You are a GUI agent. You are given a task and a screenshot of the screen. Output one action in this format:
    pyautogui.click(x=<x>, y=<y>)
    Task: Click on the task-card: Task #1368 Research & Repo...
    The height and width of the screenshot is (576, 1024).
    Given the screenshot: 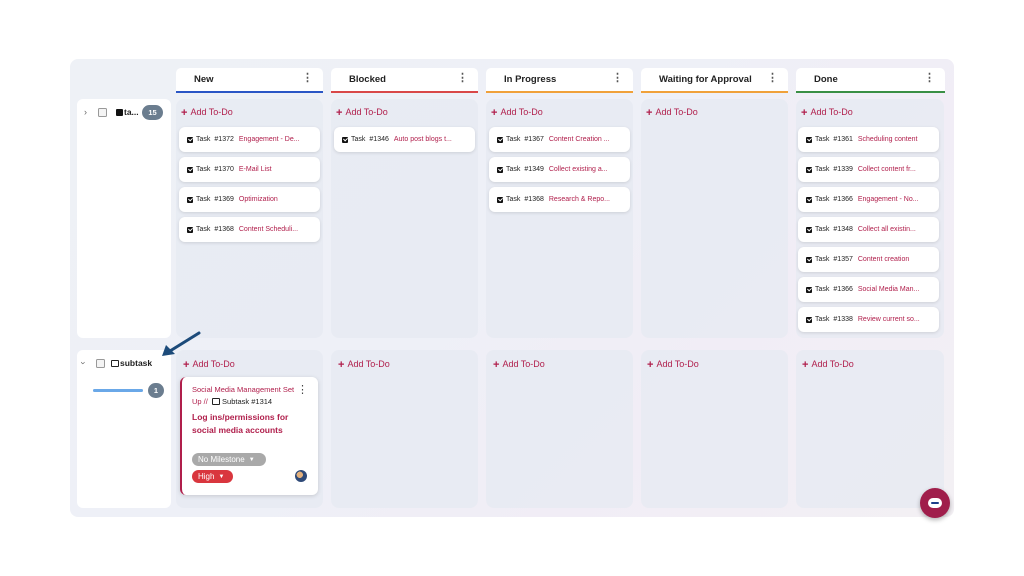 What is the action you would take?
    pyautogui.click(x=559, y=199)
    